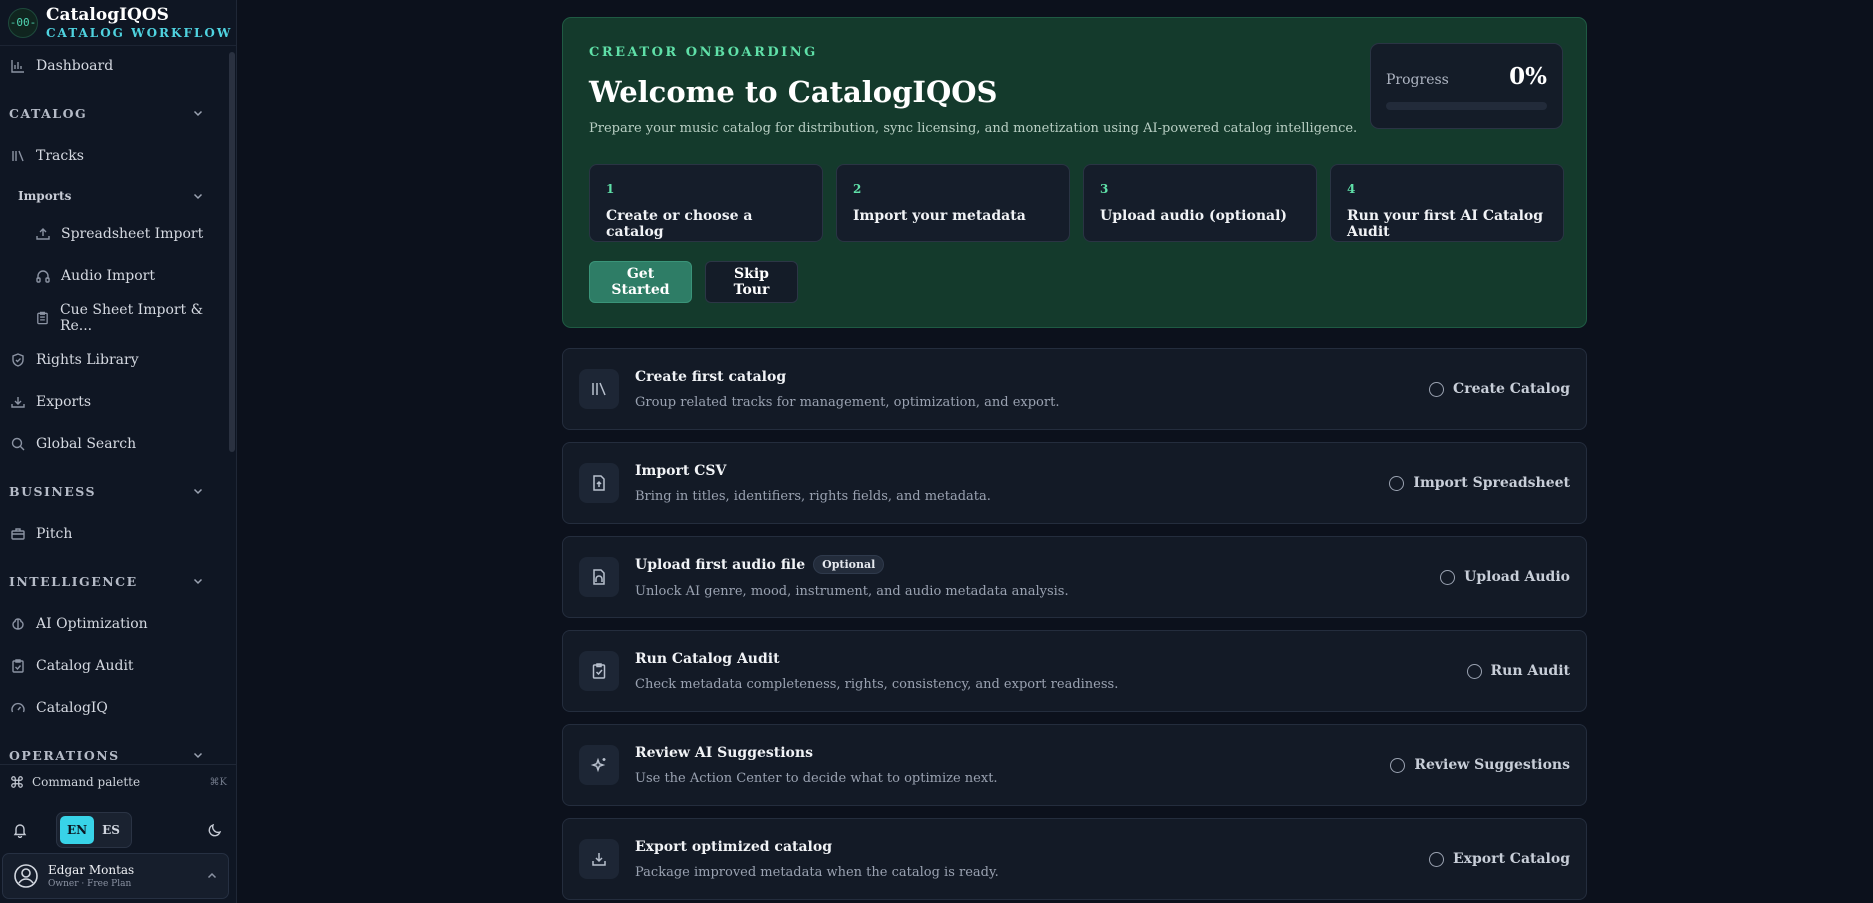  I want to click on section-operations: OPERATIONS, so click(114, 752).